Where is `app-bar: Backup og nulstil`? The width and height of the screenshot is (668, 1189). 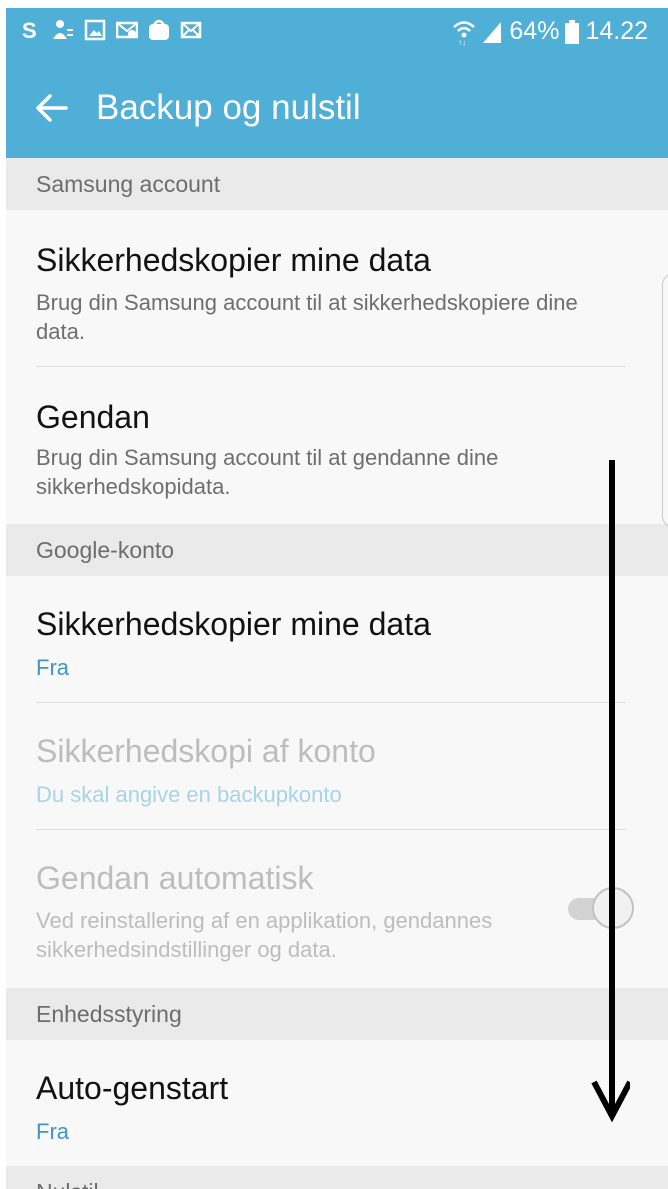 app-bar: Backup og nulstil is located at coordinates (337, 108).